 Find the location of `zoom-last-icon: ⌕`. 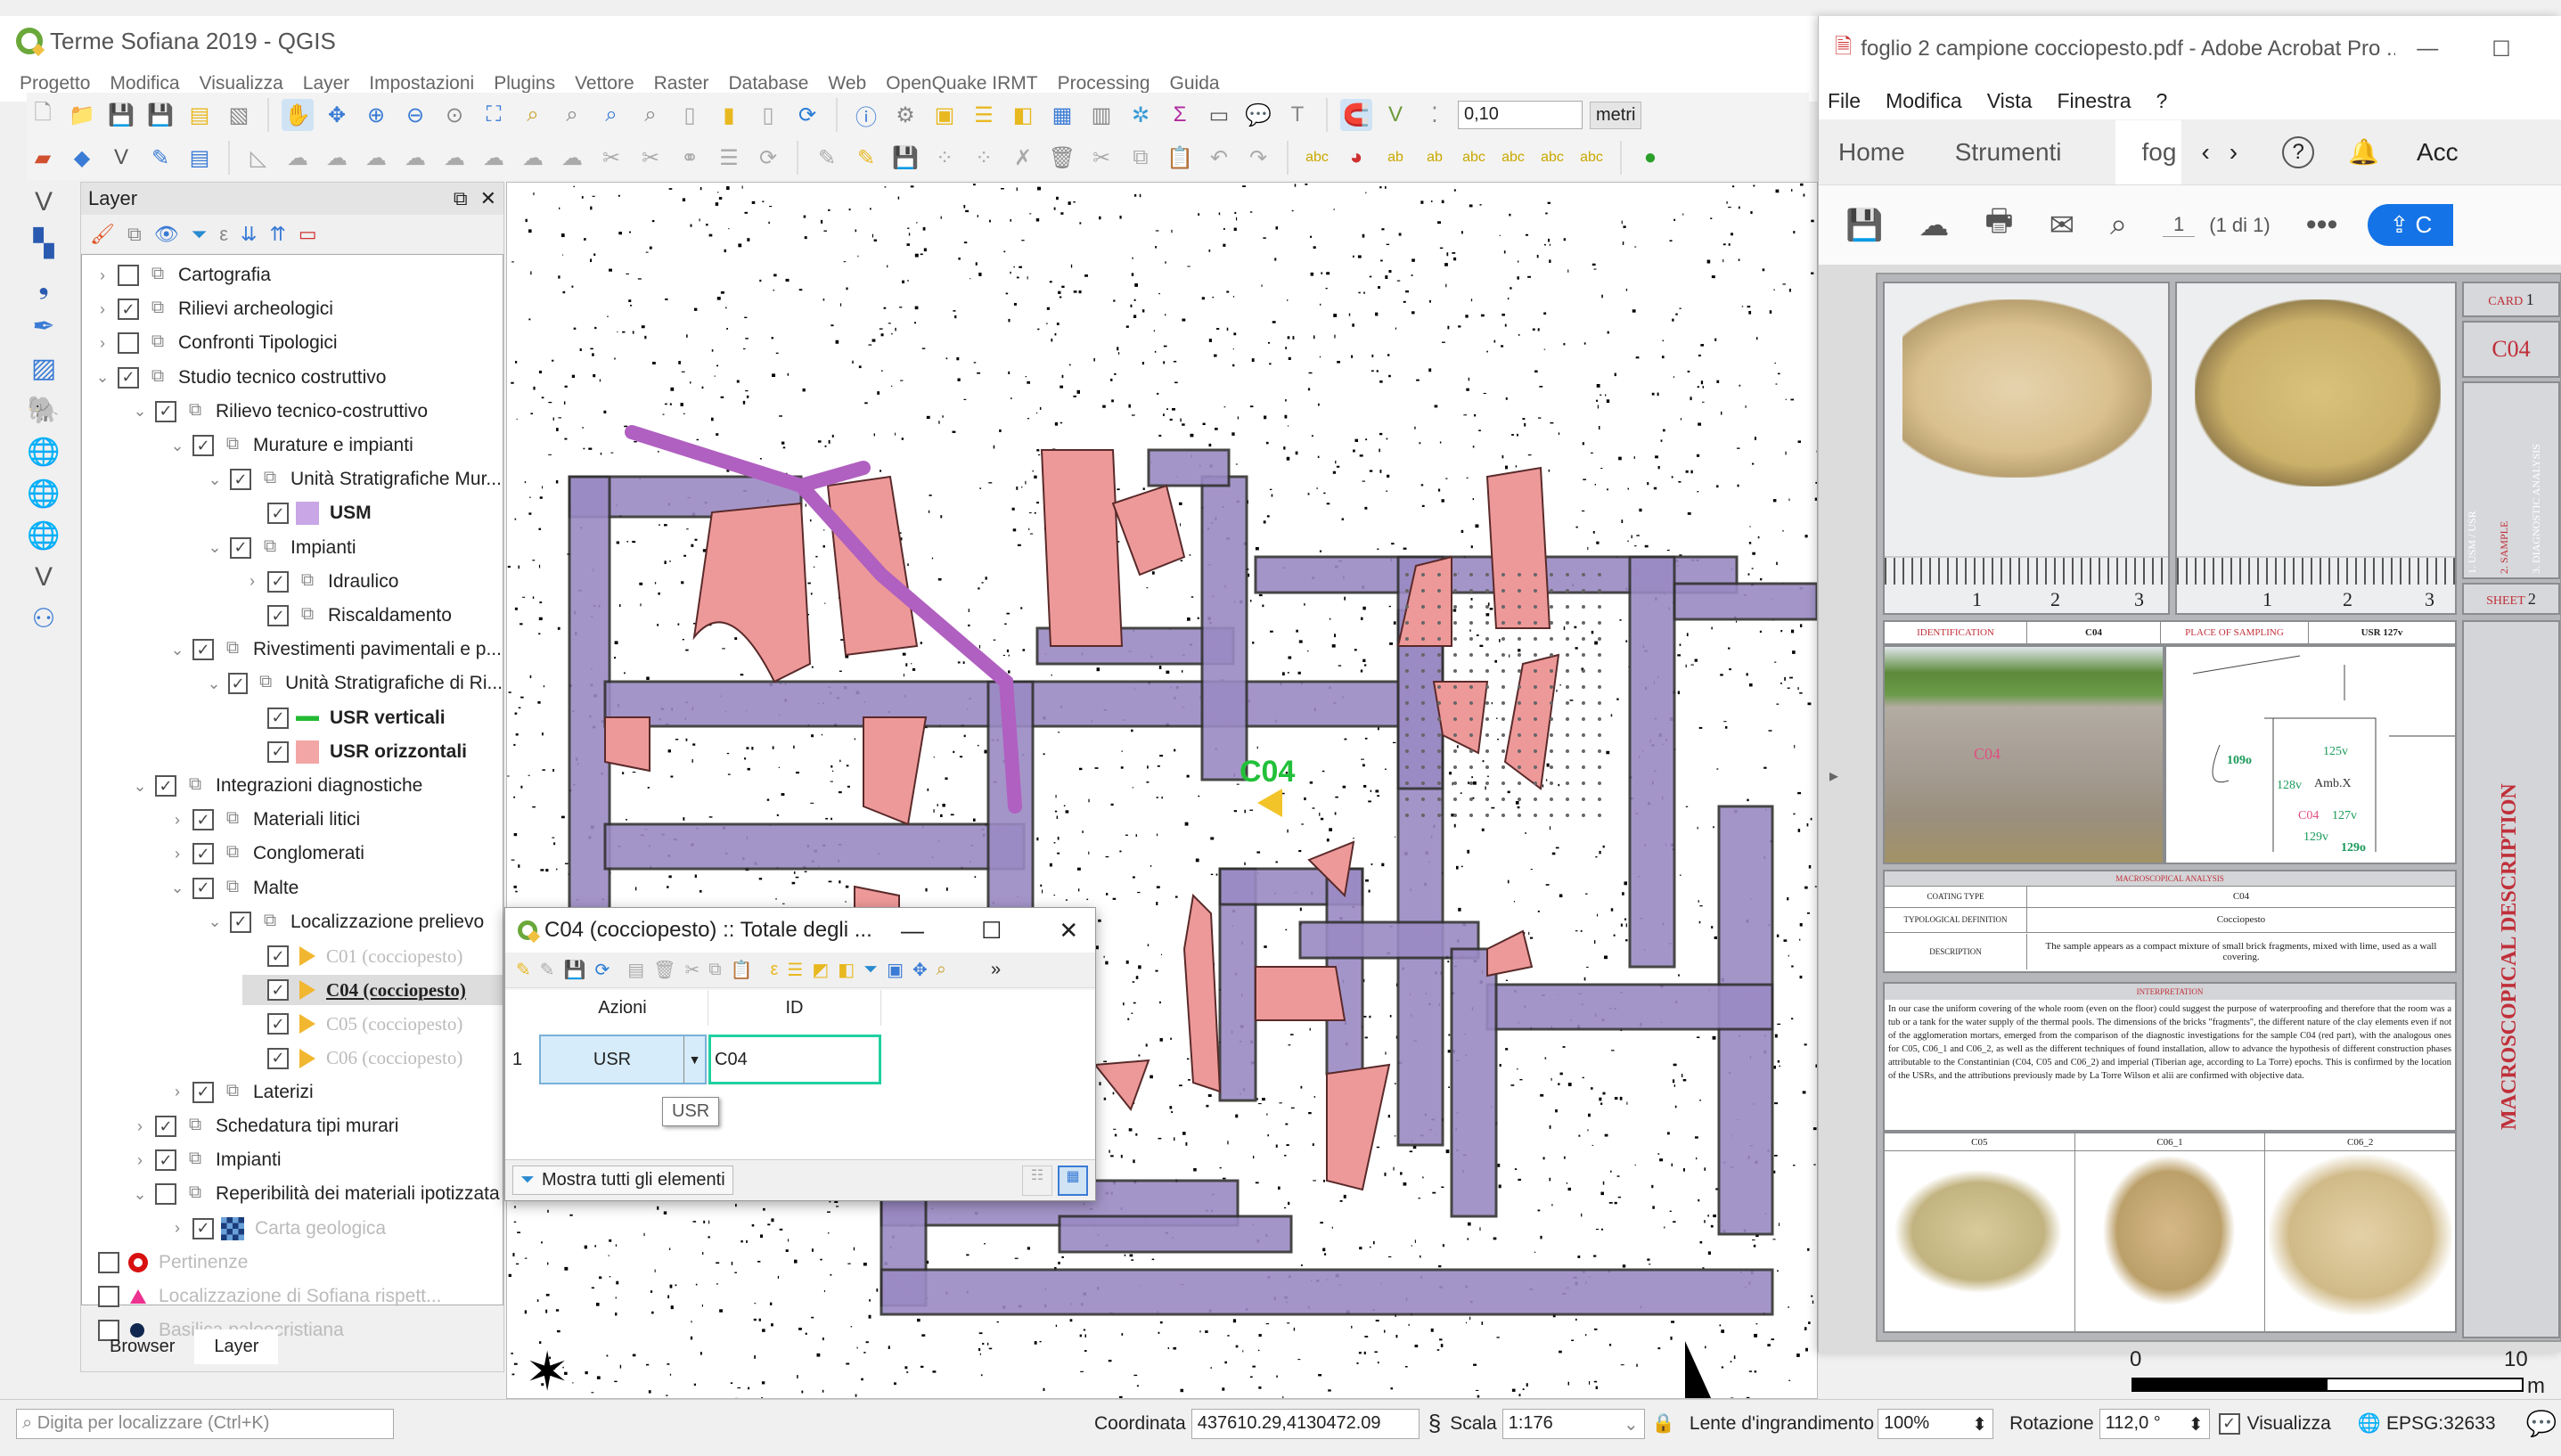

zoom-last-icon: ⌕ is located at coordinates (611, 115).